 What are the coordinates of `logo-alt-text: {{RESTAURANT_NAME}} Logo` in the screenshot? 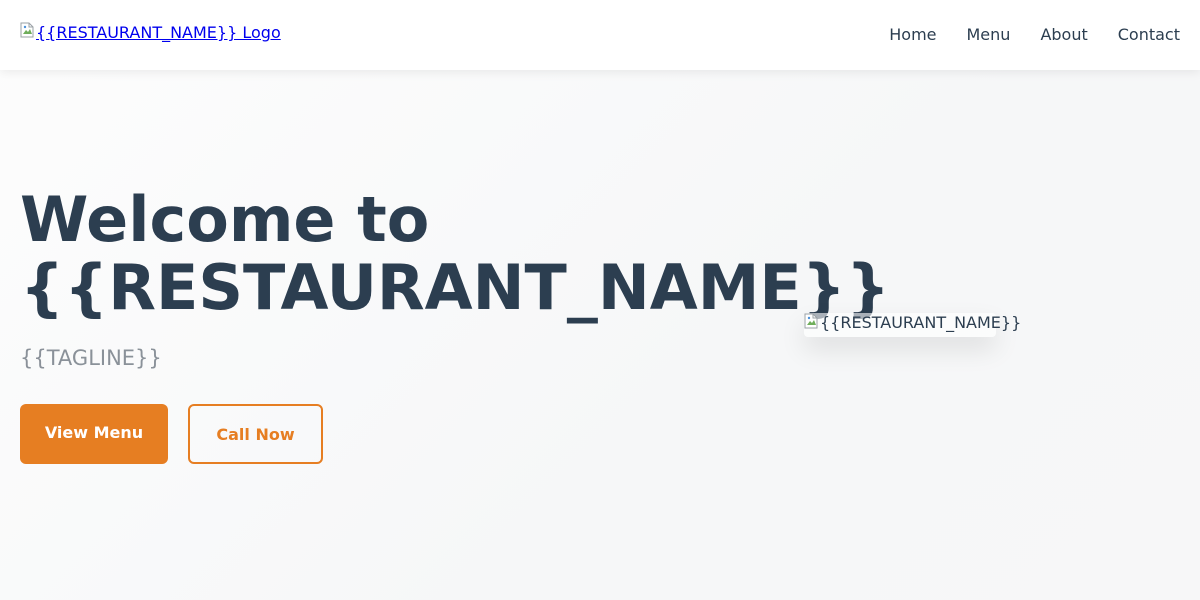 It's located at (158, 32).